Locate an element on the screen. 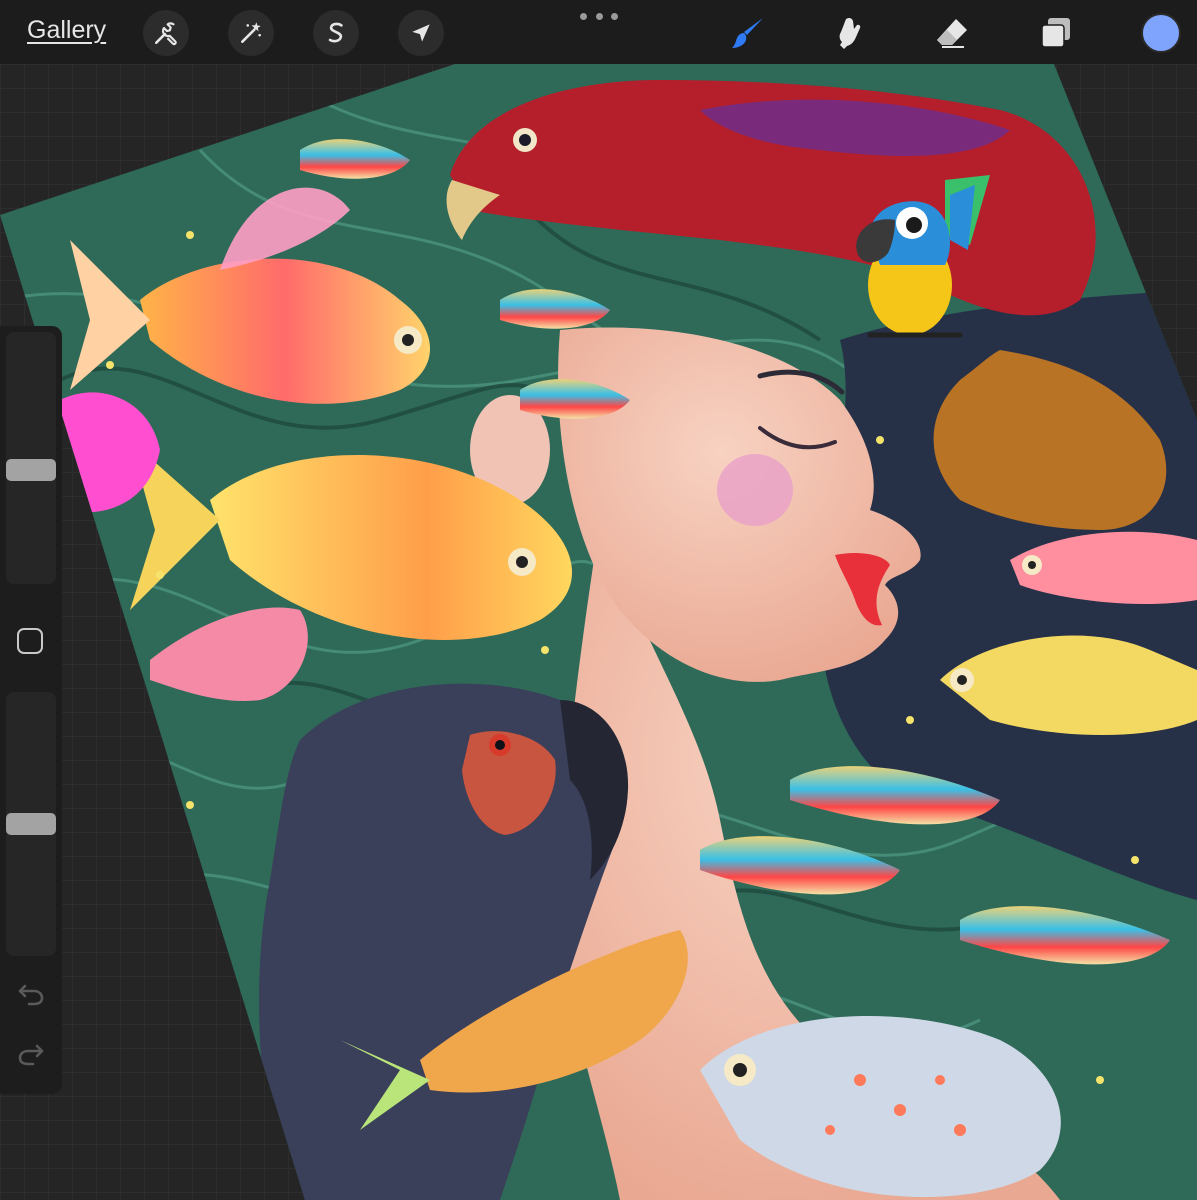 This screenshot has width=1197, height=1200. actions-button is located at coordinates (166, 33).